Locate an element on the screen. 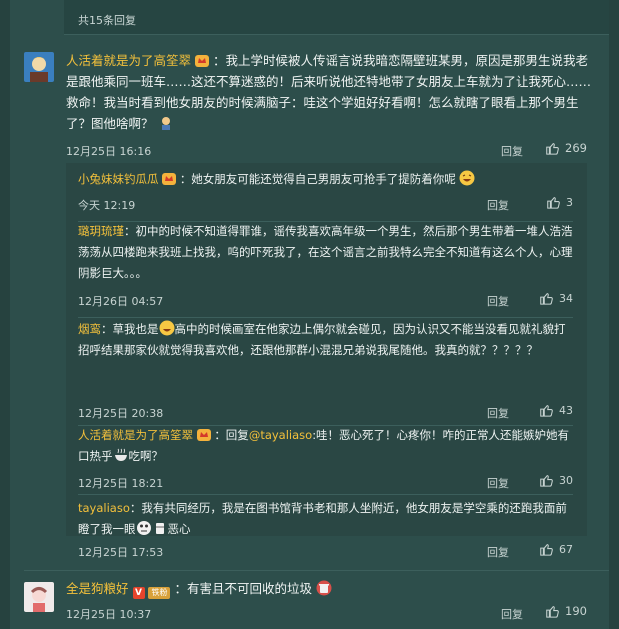  cup-emoji-icon is located at coordinates (159, 528).